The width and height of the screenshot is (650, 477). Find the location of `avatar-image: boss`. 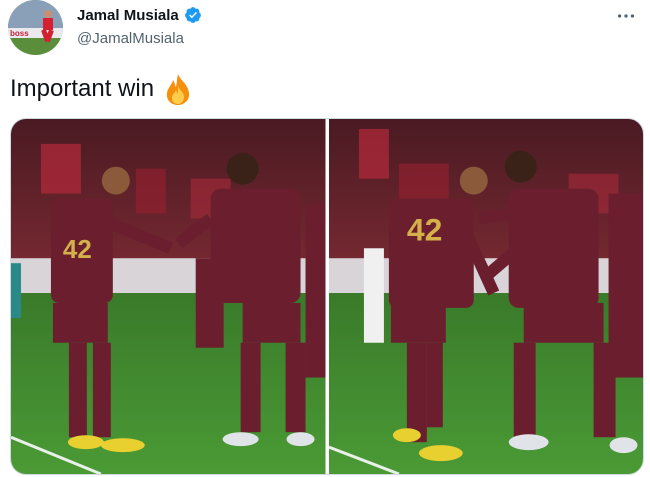

avatar-image: boss is located at coordinates (35, 27).